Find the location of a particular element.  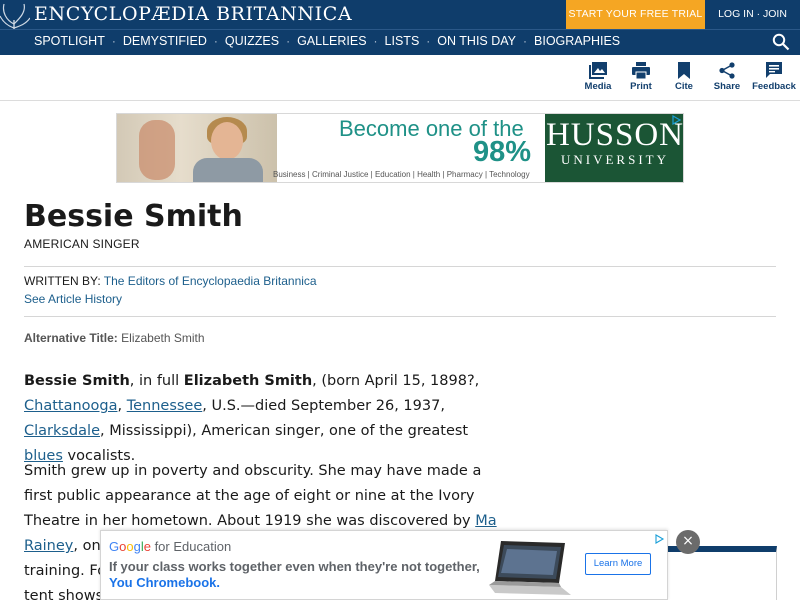

share-icon is located at coordinates (727, 70).